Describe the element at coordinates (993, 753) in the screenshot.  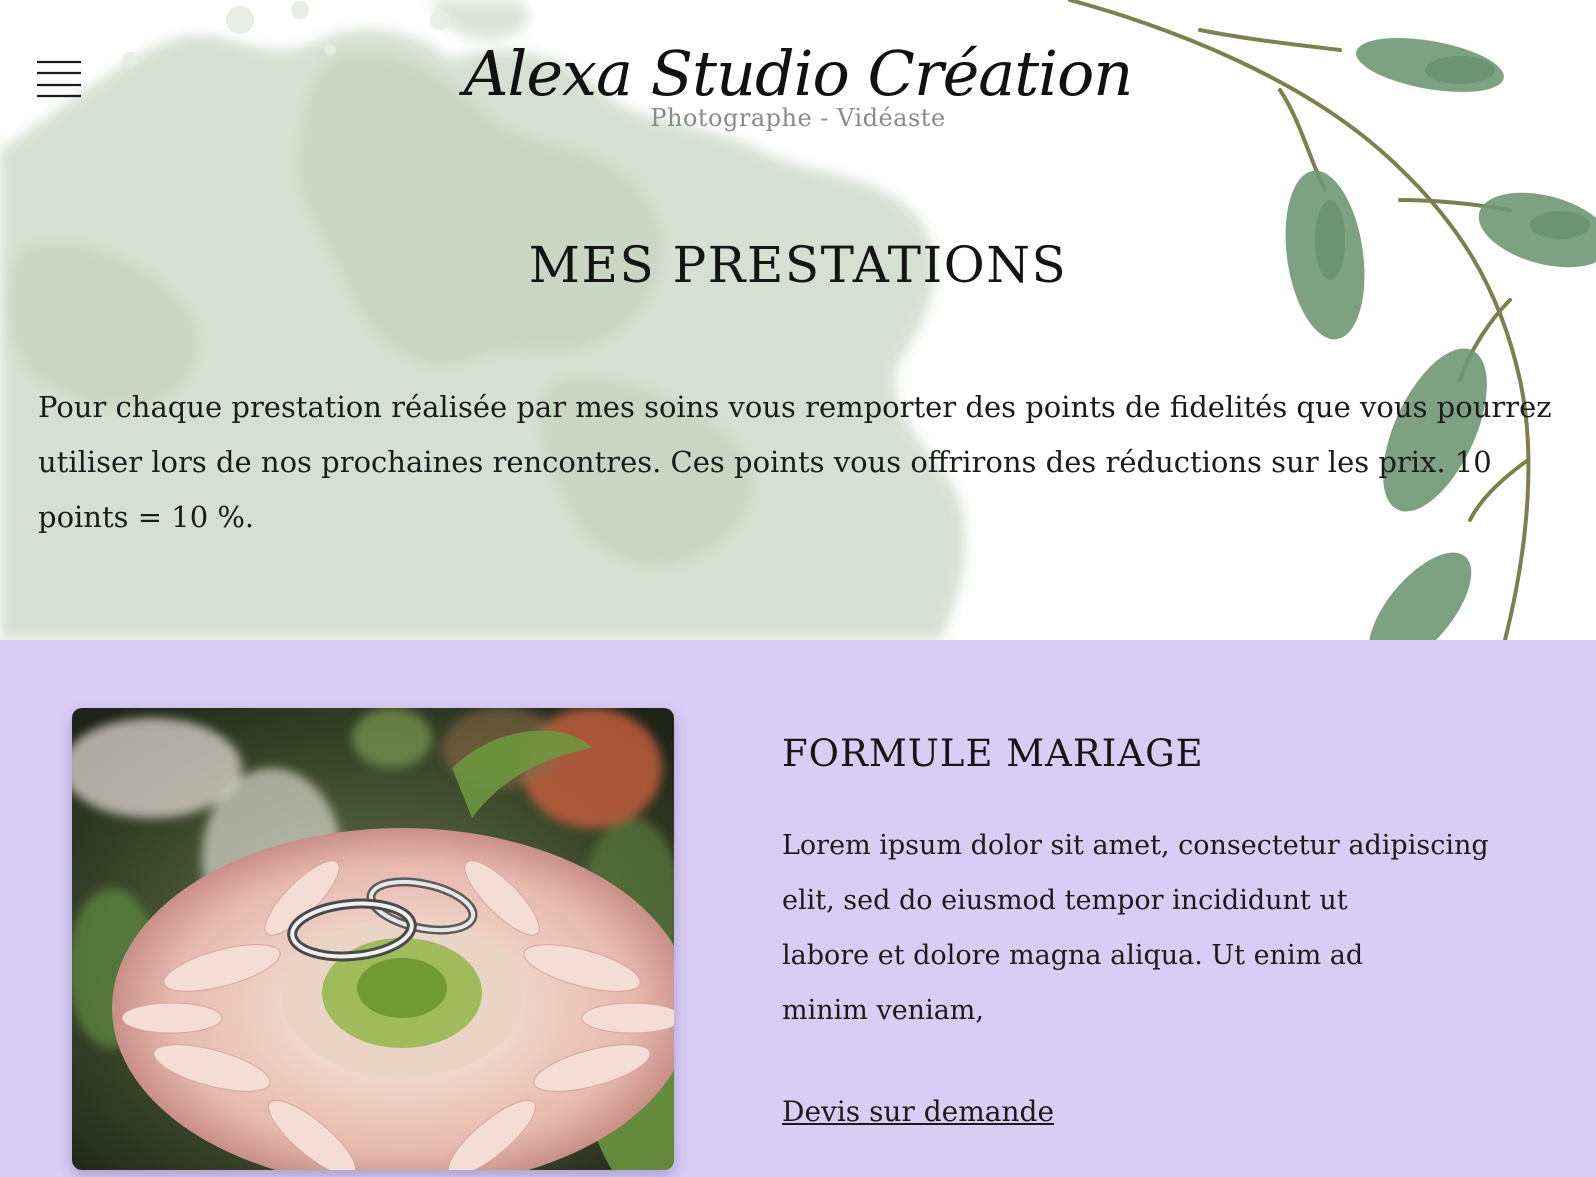
I see `offer-title: FORMULE MARIAGE` at that location.